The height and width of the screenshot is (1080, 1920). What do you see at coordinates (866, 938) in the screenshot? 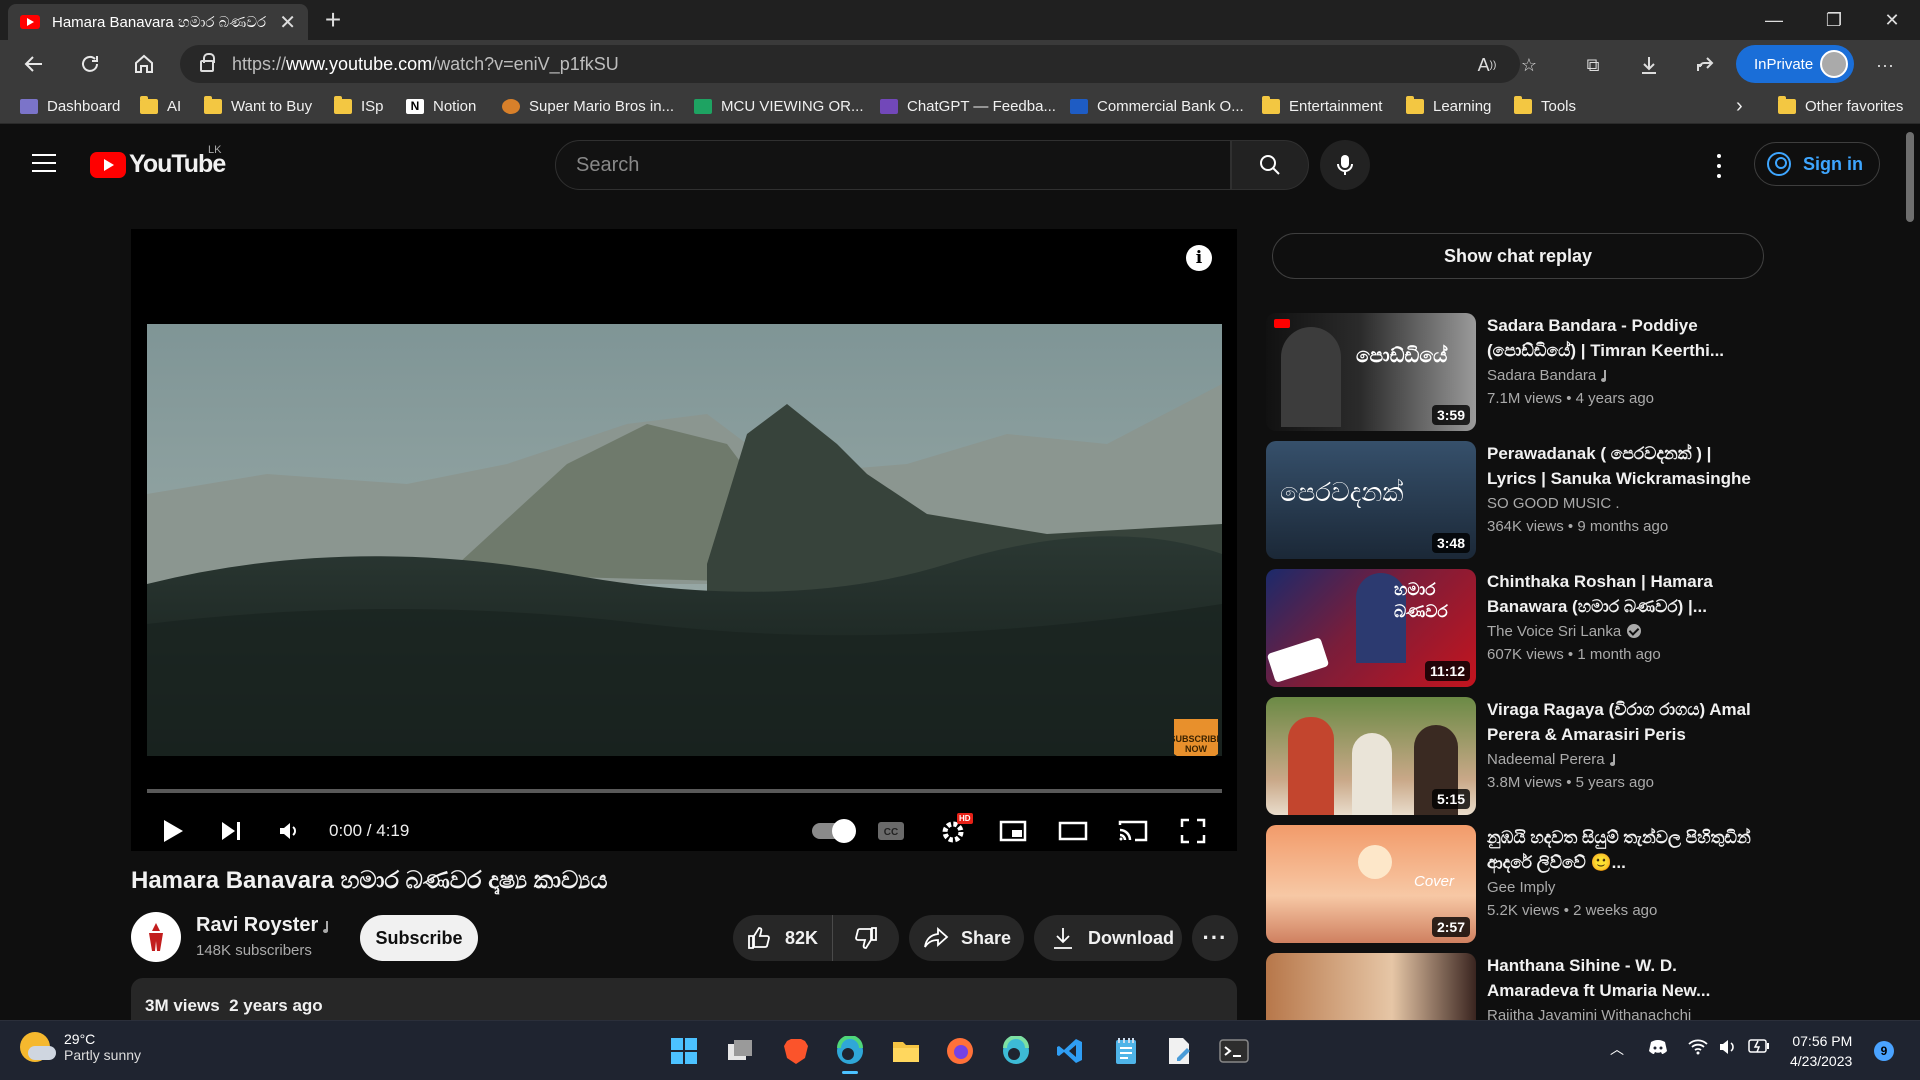
I see `dislike-button` at bounding box center [866, 938].